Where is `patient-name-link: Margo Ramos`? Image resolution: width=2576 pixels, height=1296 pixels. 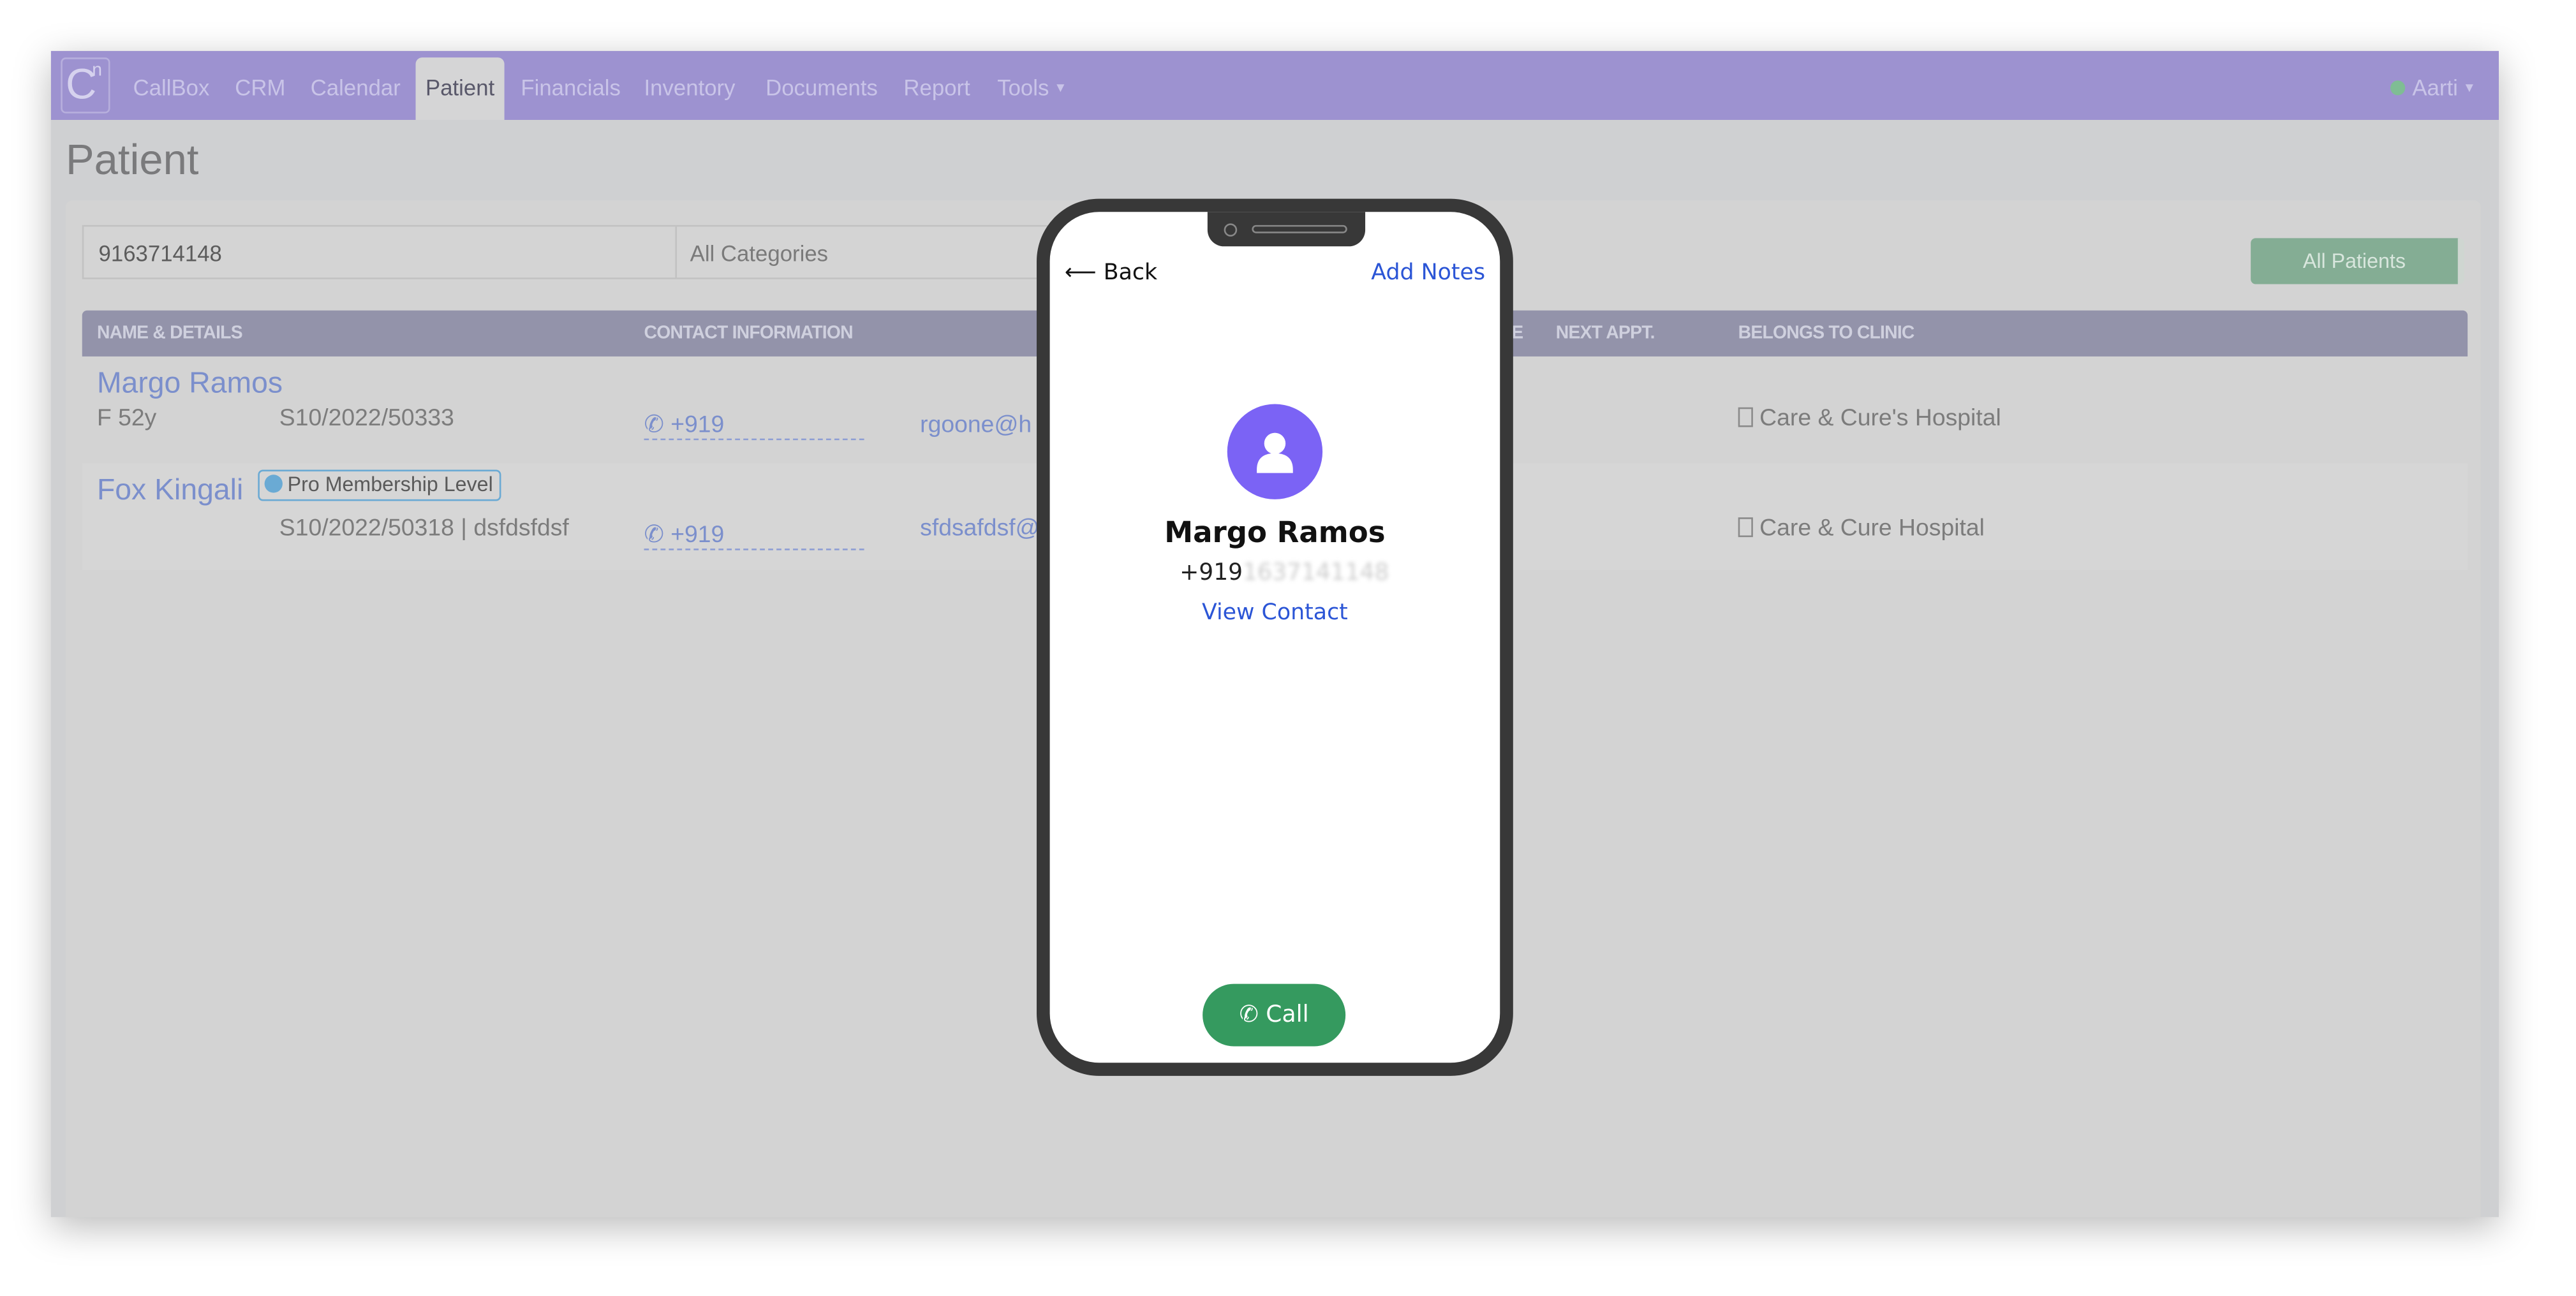 patient-name-link: Margo Ramos is located at coordinates (190, 383).